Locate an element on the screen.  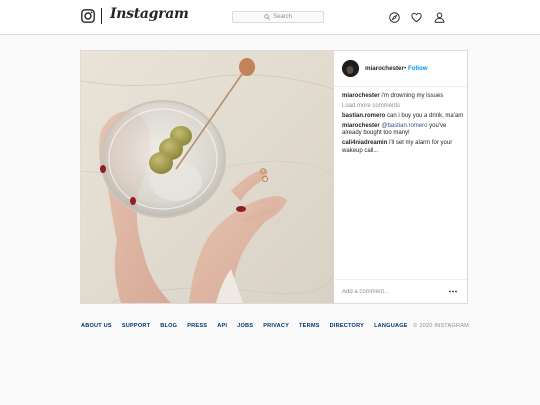
post-header: miarochester • Follow is located at coordinates (400, 69).